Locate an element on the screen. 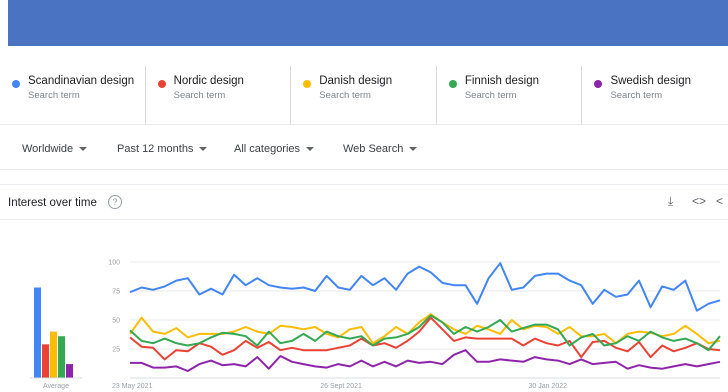  x-tick-label: 23 May 2021 is located at coordinates (132, 386).